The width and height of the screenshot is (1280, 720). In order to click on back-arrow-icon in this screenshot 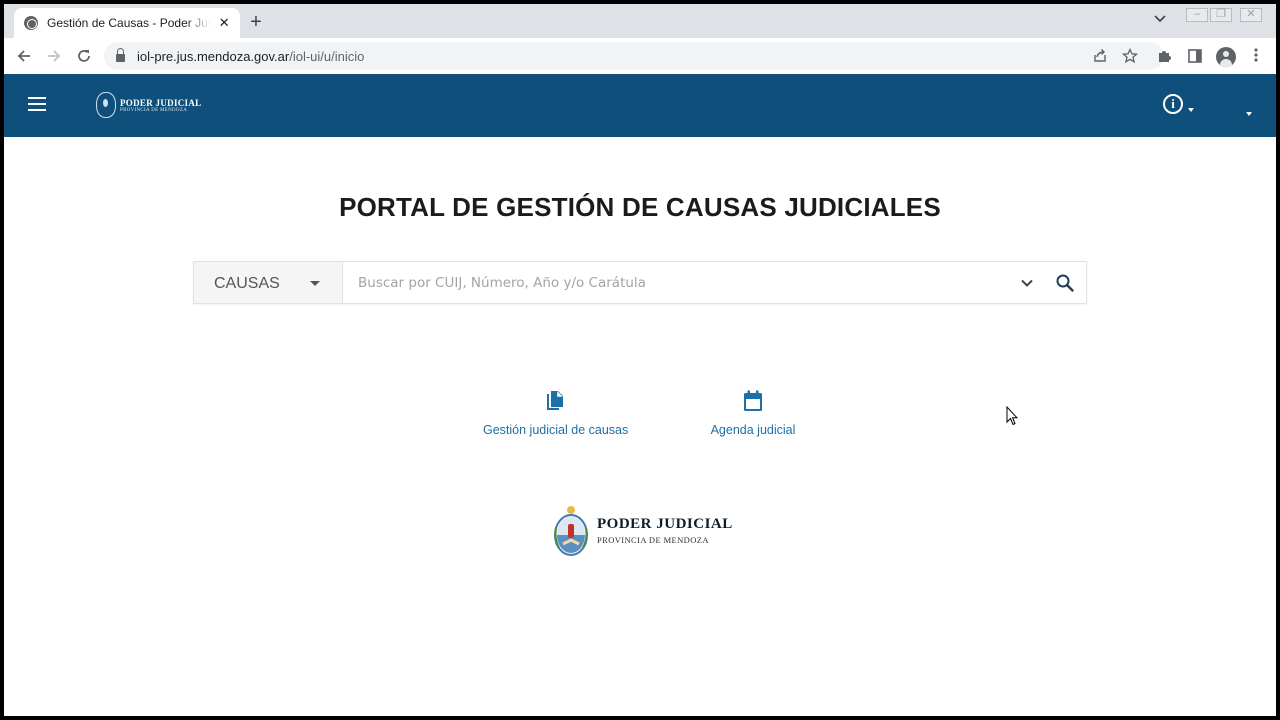, I will do `click(24, 56)`.